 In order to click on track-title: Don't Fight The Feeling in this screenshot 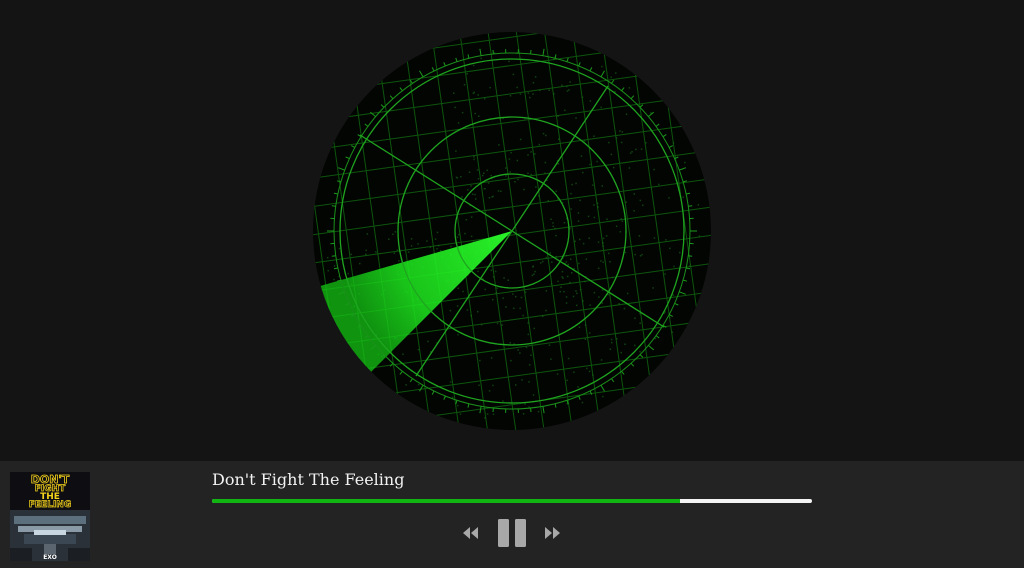, I will do `click(308, 479)`.